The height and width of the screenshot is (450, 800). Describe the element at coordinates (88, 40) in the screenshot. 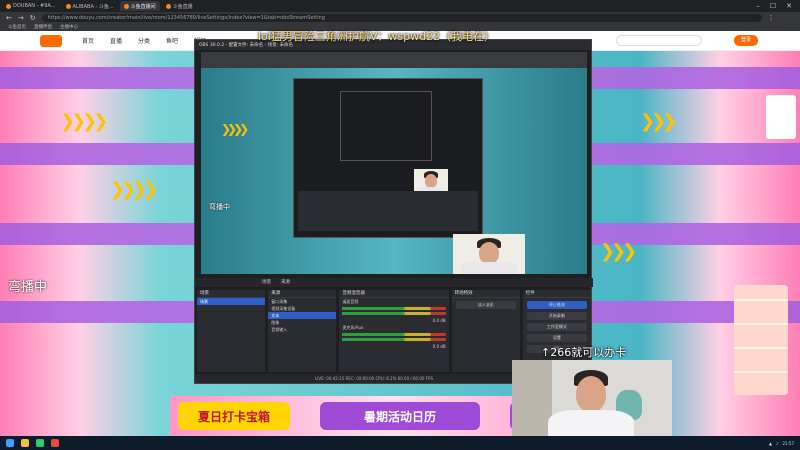

I see `nav-item-home: 首页` at that location.